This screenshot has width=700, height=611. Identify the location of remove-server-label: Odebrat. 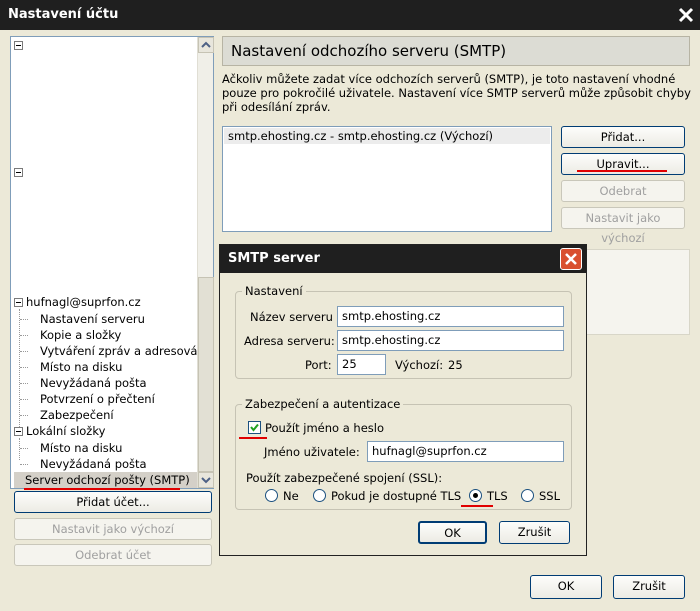
(623, 191).